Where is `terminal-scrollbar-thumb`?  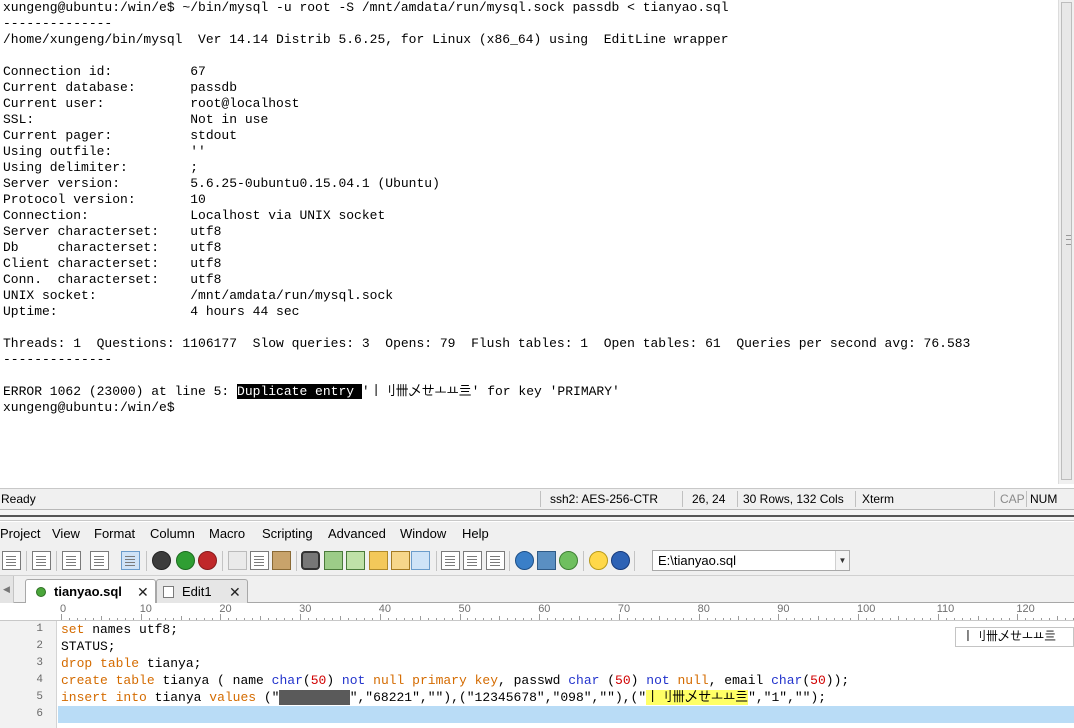 terminal-scrollbar-thumb is located at coordinates (1066, 241).